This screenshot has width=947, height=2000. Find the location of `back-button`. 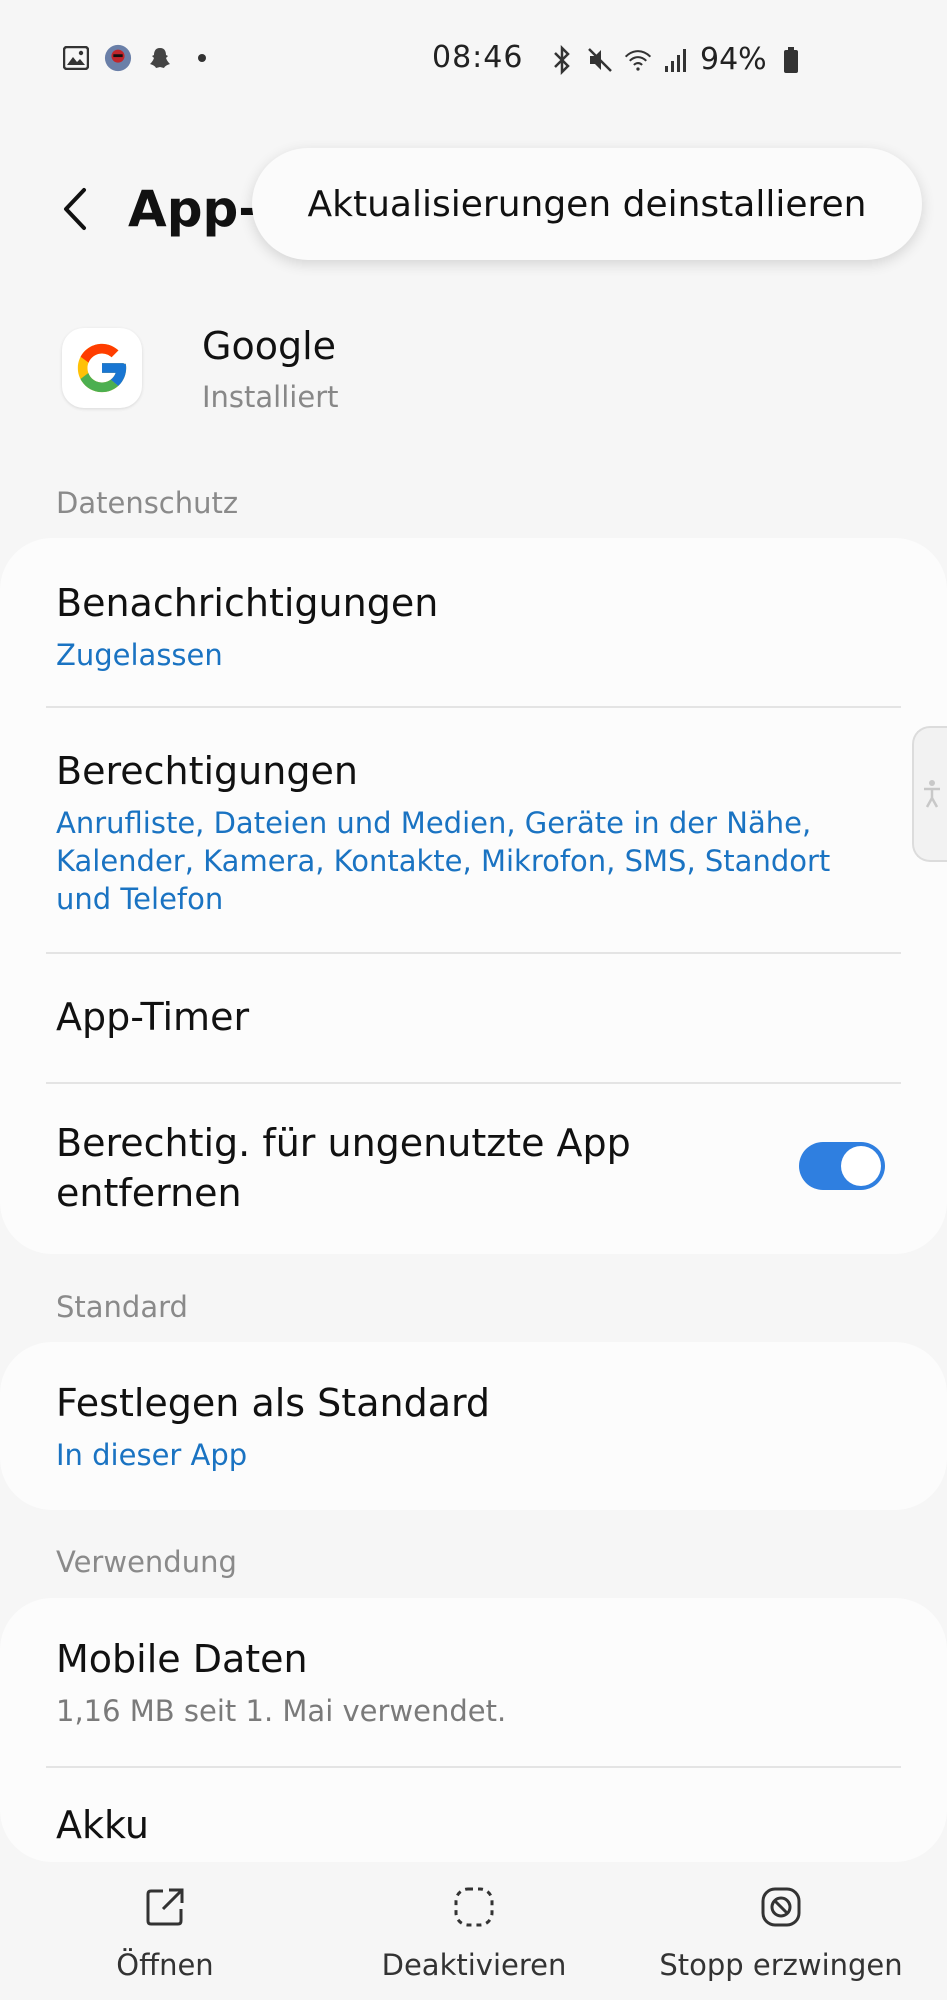

back-button is located at coordinates (75, 209).